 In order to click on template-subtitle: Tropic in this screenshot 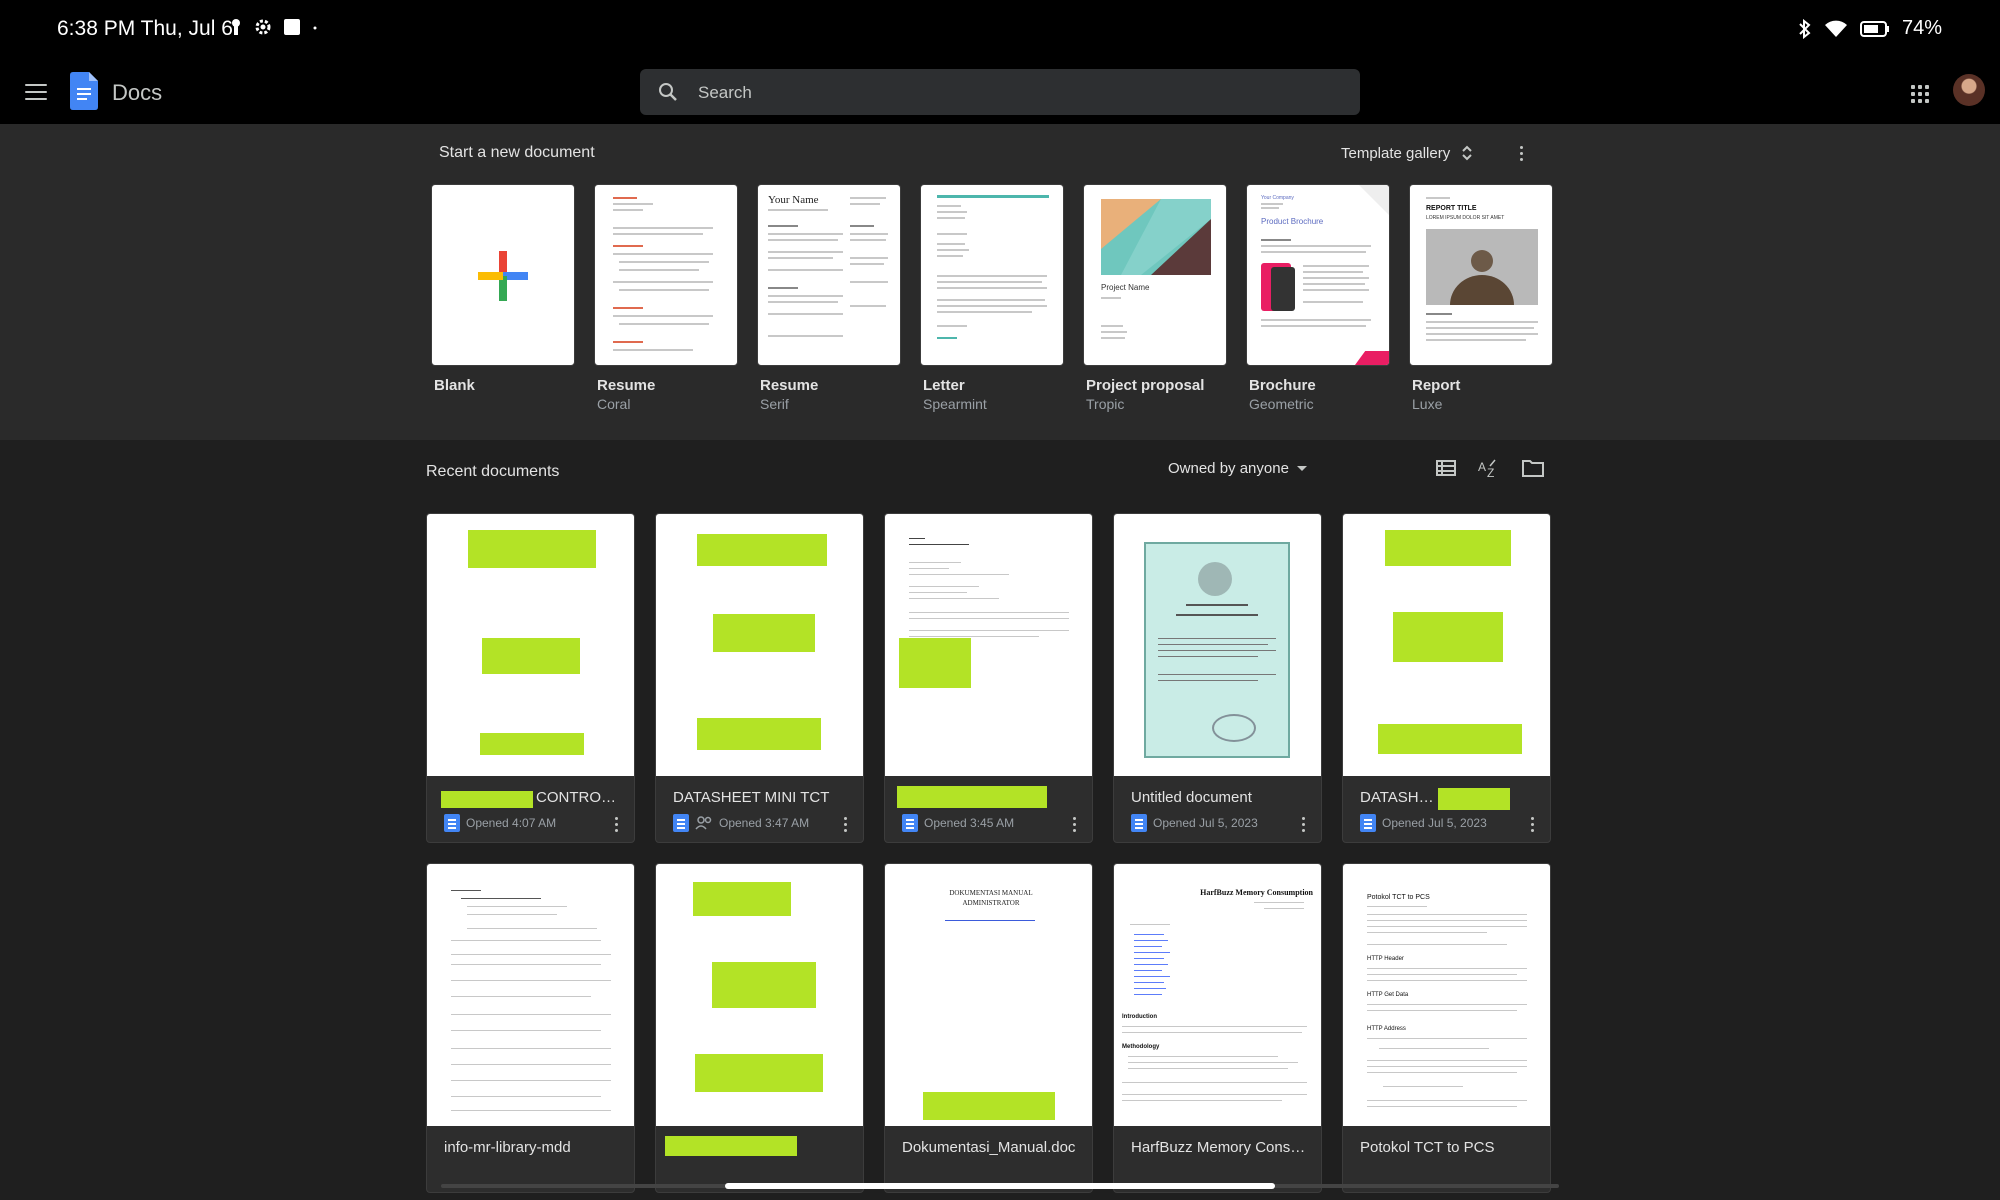, I will do `click(1105, 404)`.